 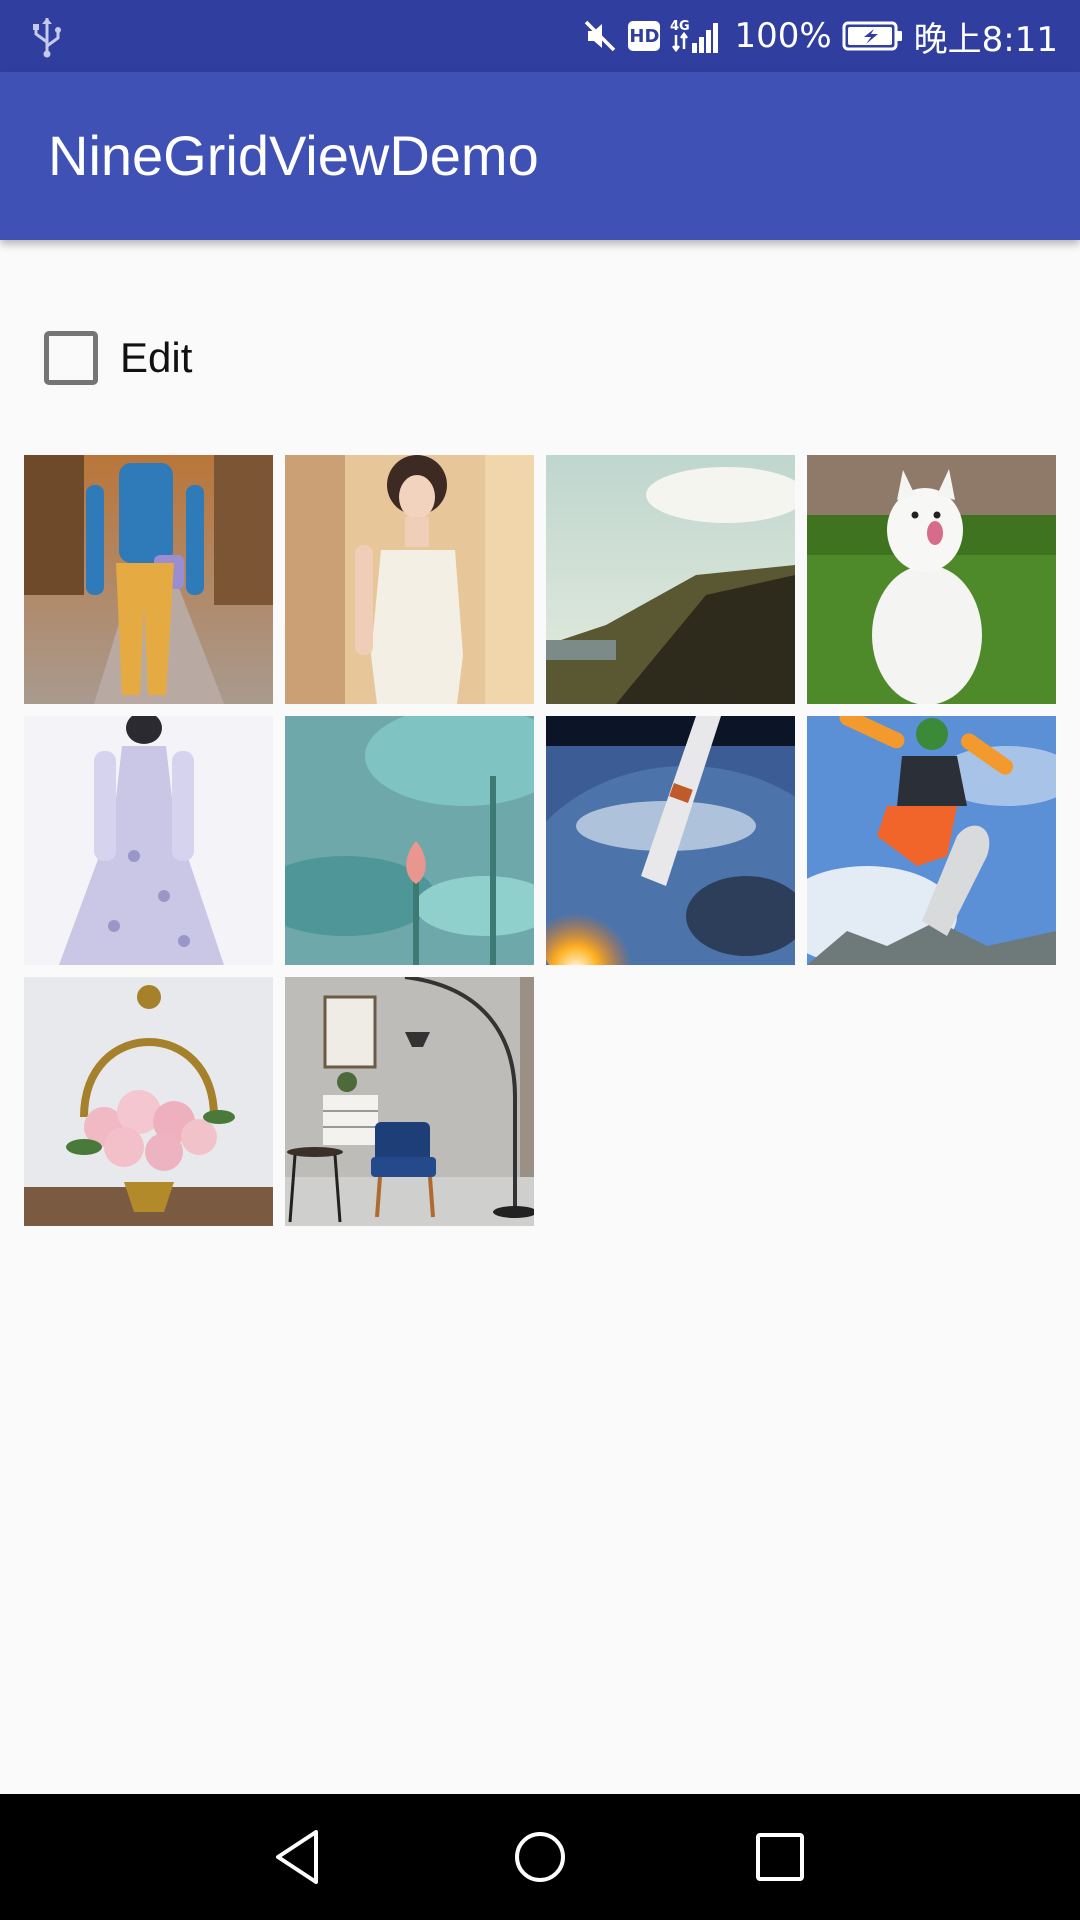 What do you see at coordinates (872, 36) in the screenshot?
I see `battery-charging-icon` at bounding box center [872, 36].